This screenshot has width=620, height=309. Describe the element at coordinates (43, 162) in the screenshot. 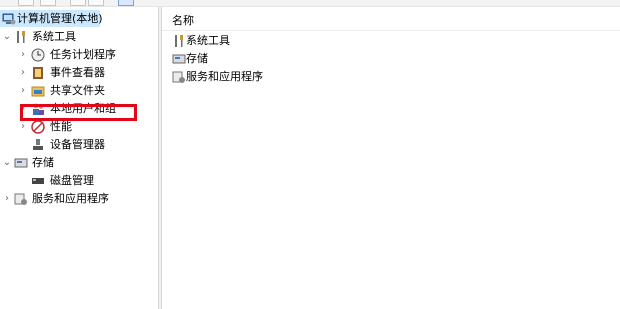

I see `tree-item-label: 存储` at that location.